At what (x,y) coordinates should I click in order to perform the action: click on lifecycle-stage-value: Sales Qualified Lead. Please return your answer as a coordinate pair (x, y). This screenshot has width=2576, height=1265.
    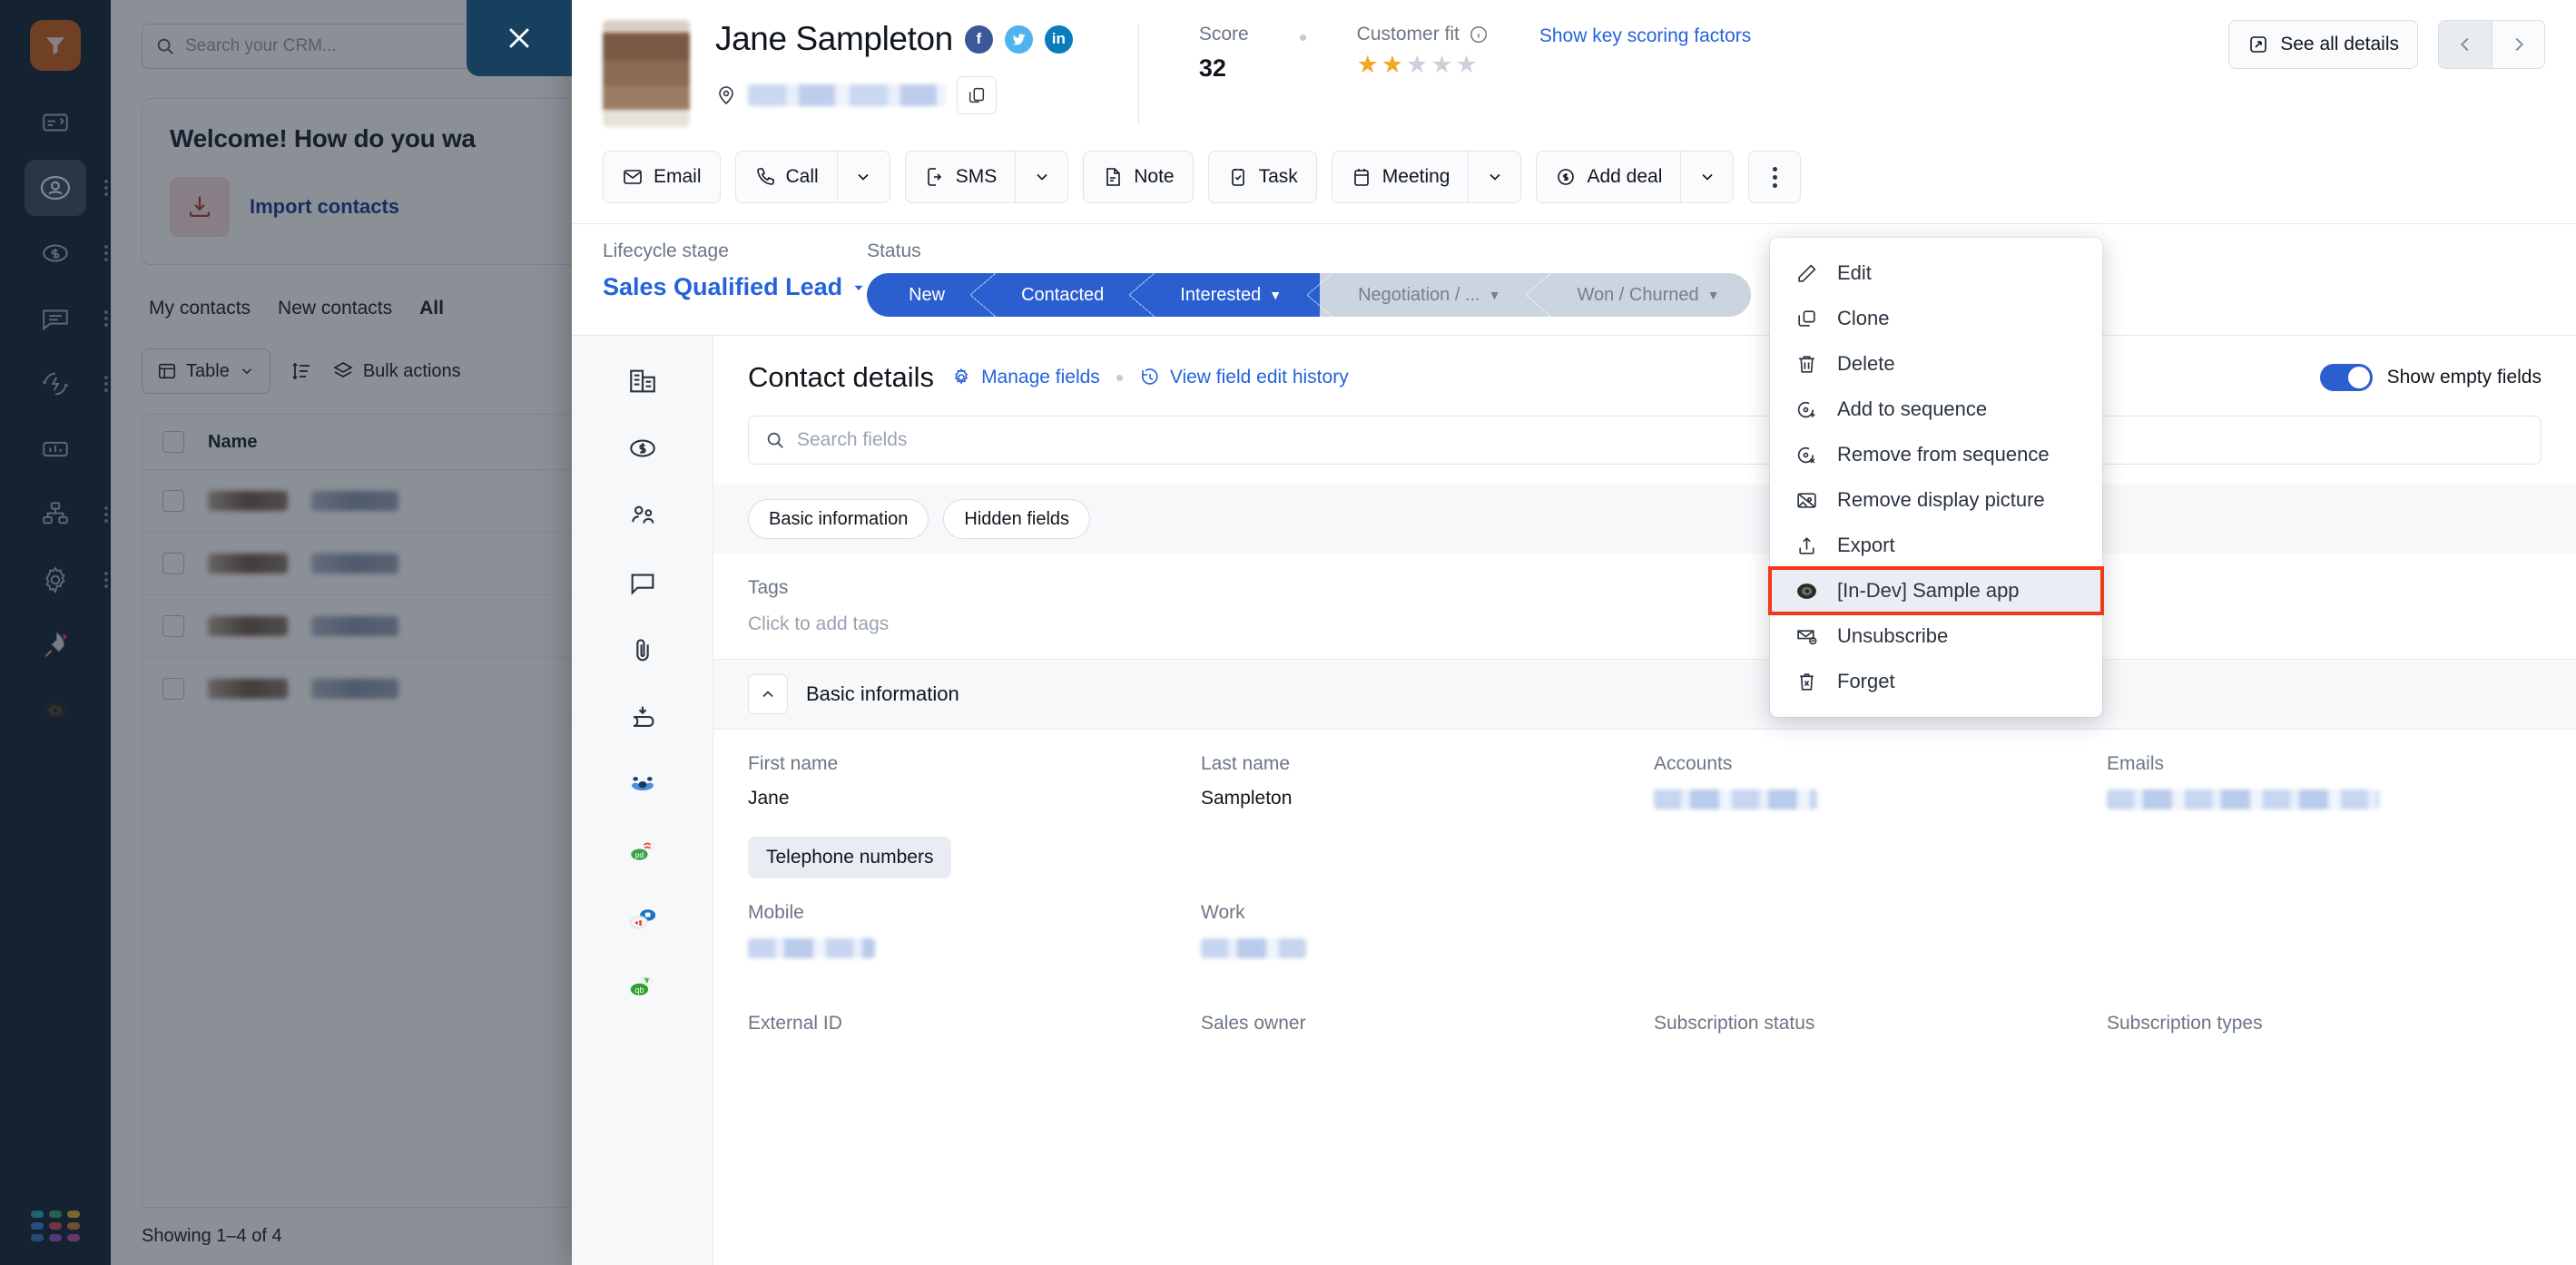
    Looking at the image, I should click on (735, 287).